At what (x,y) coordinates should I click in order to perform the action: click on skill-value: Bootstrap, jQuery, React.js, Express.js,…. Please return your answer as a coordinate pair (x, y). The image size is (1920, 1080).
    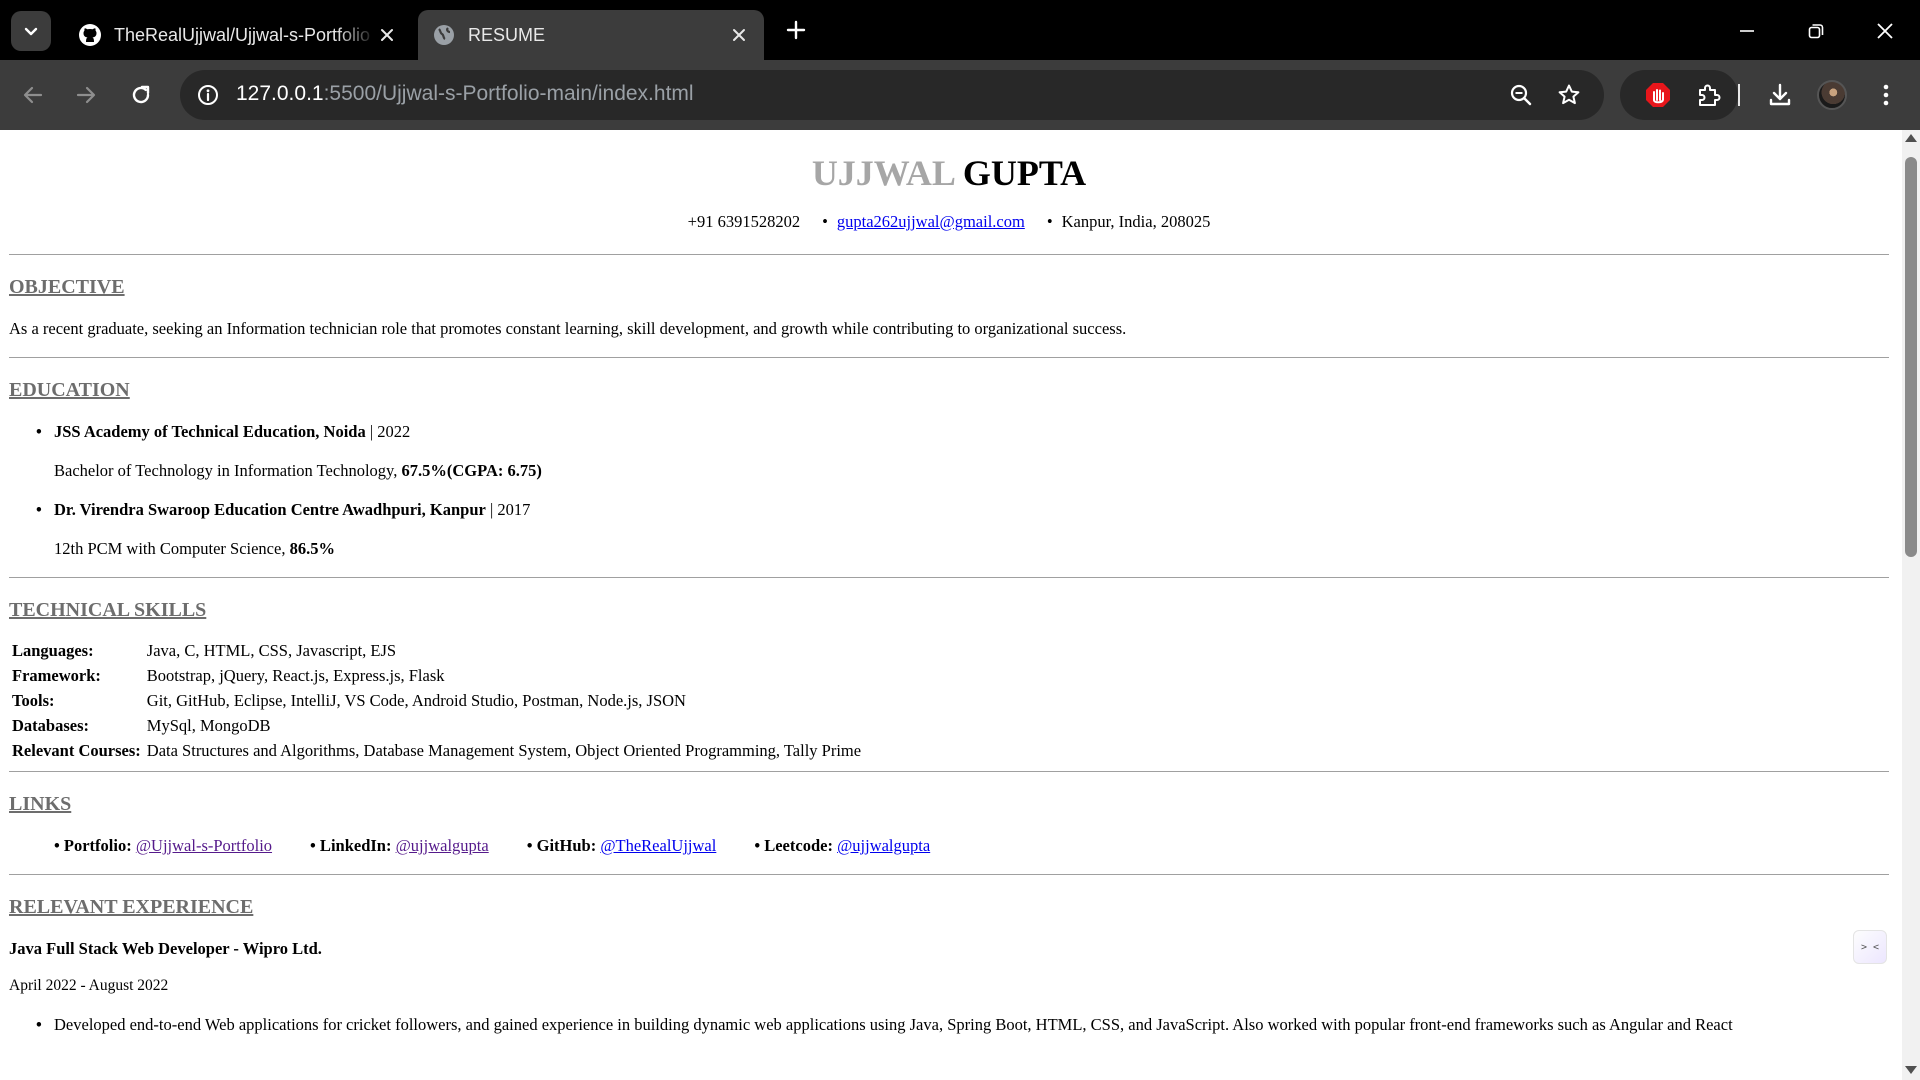
    Looking at the image, I should click on (295, 675).